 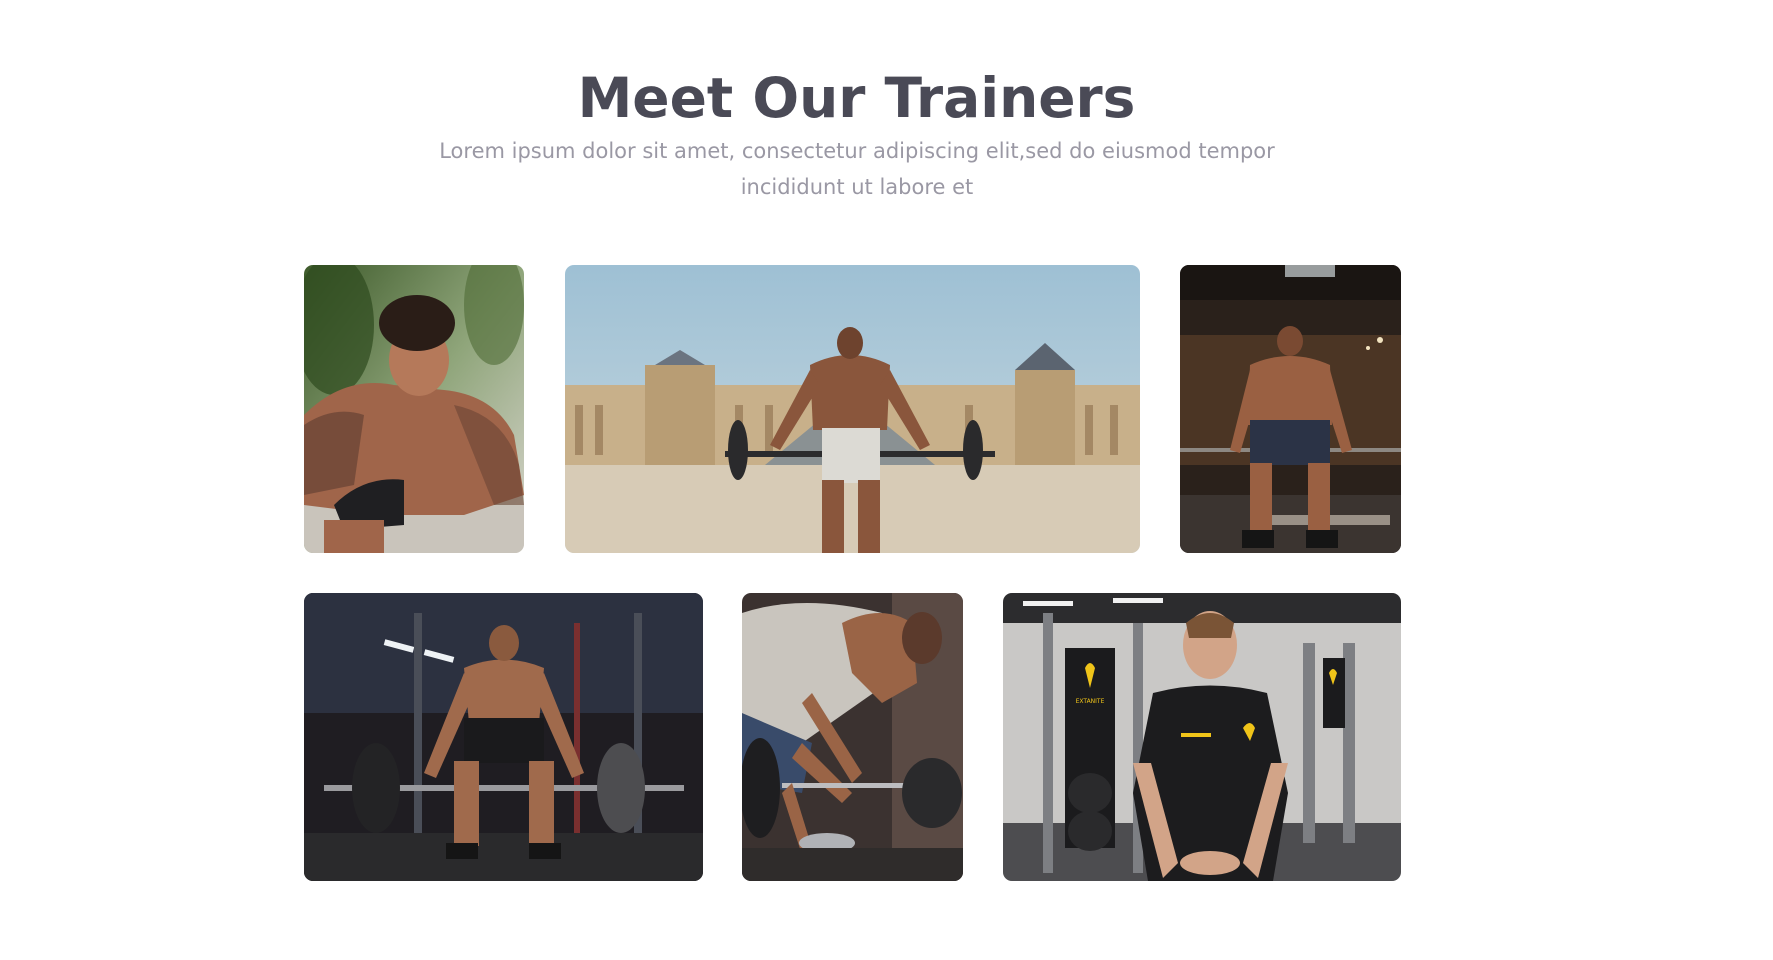 I want to click on trainer-photo-6: EXTANITE, so click(x=1202, y=737).